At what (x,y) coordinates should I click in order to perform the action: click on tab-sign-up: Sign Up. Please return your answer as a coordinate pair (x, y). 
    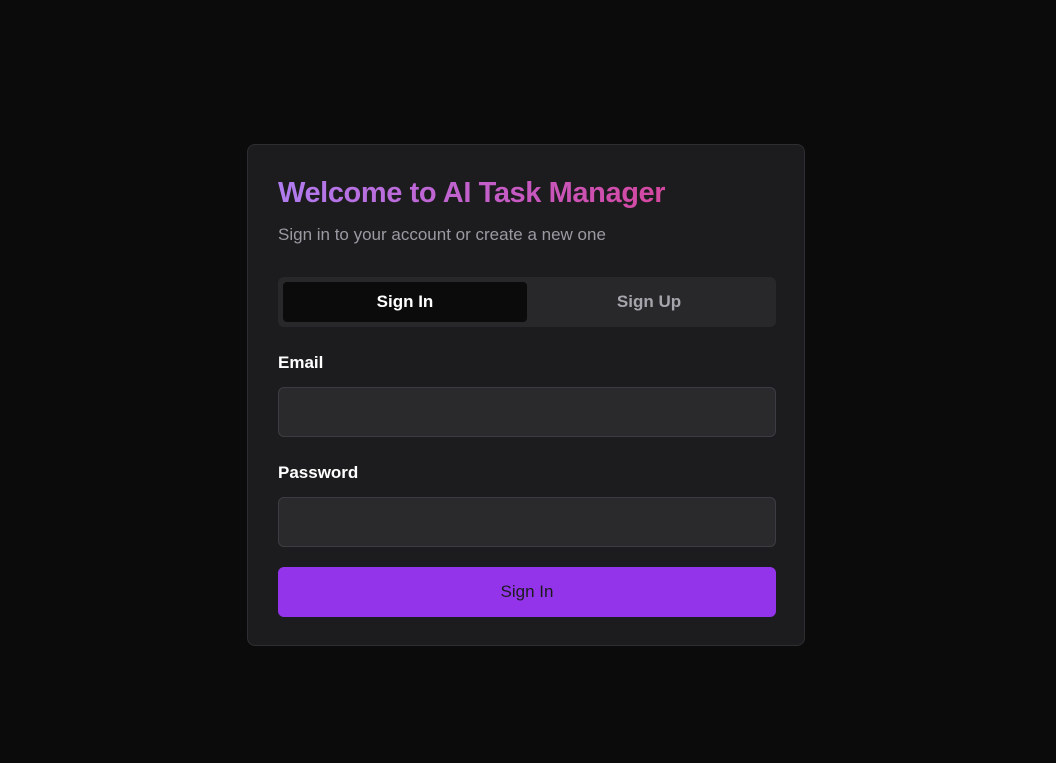
    Looking at the image, I should click on (649, 302).